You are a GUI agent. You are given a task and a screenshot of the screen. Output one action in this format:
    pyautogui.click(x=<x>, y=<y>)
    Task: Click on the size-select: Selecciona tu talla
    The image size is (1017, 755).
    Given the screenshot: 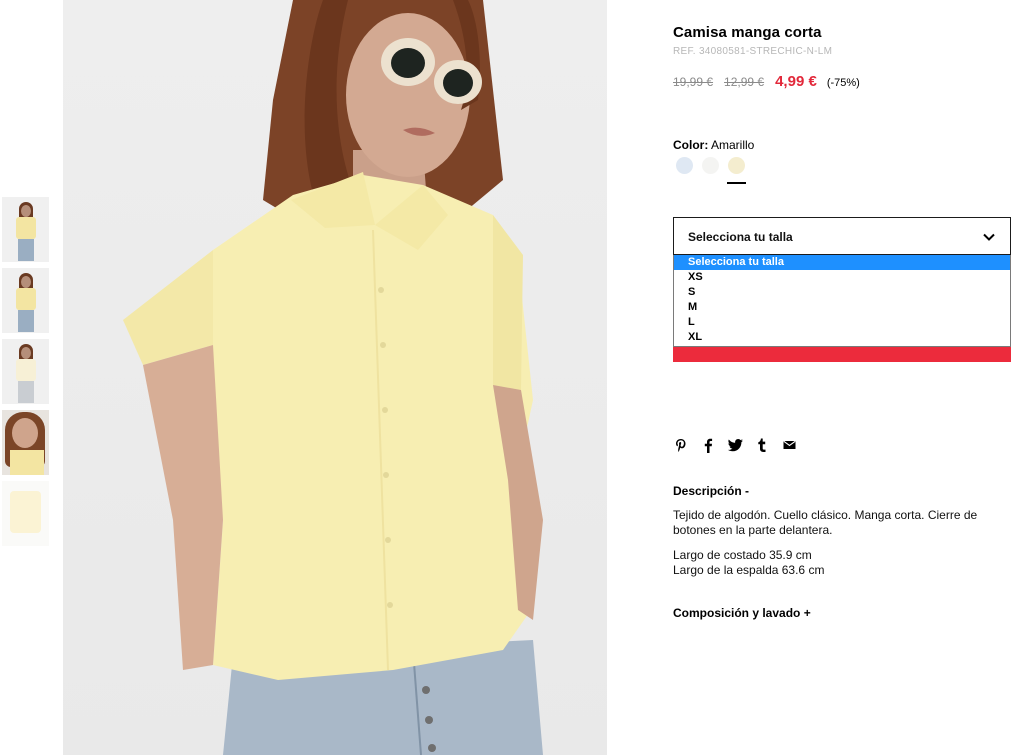 What is the action you would take?
    pyautogui.click(x=842, y=236)
    